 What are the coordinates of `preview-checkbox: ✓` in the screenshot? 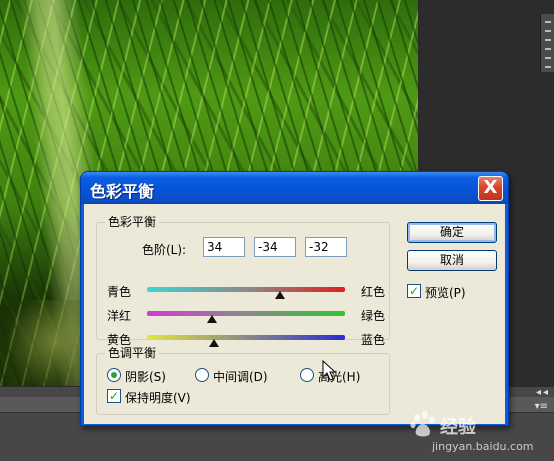 It's located at (414, 291).